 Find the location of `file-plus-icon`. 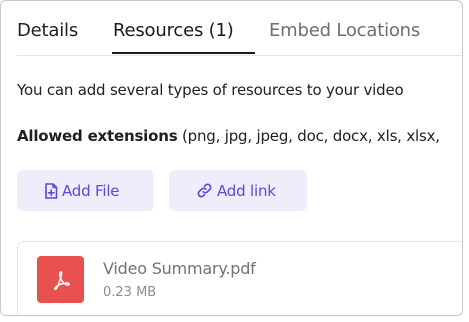

file-plus-icon is located at coordinates (51, 190).